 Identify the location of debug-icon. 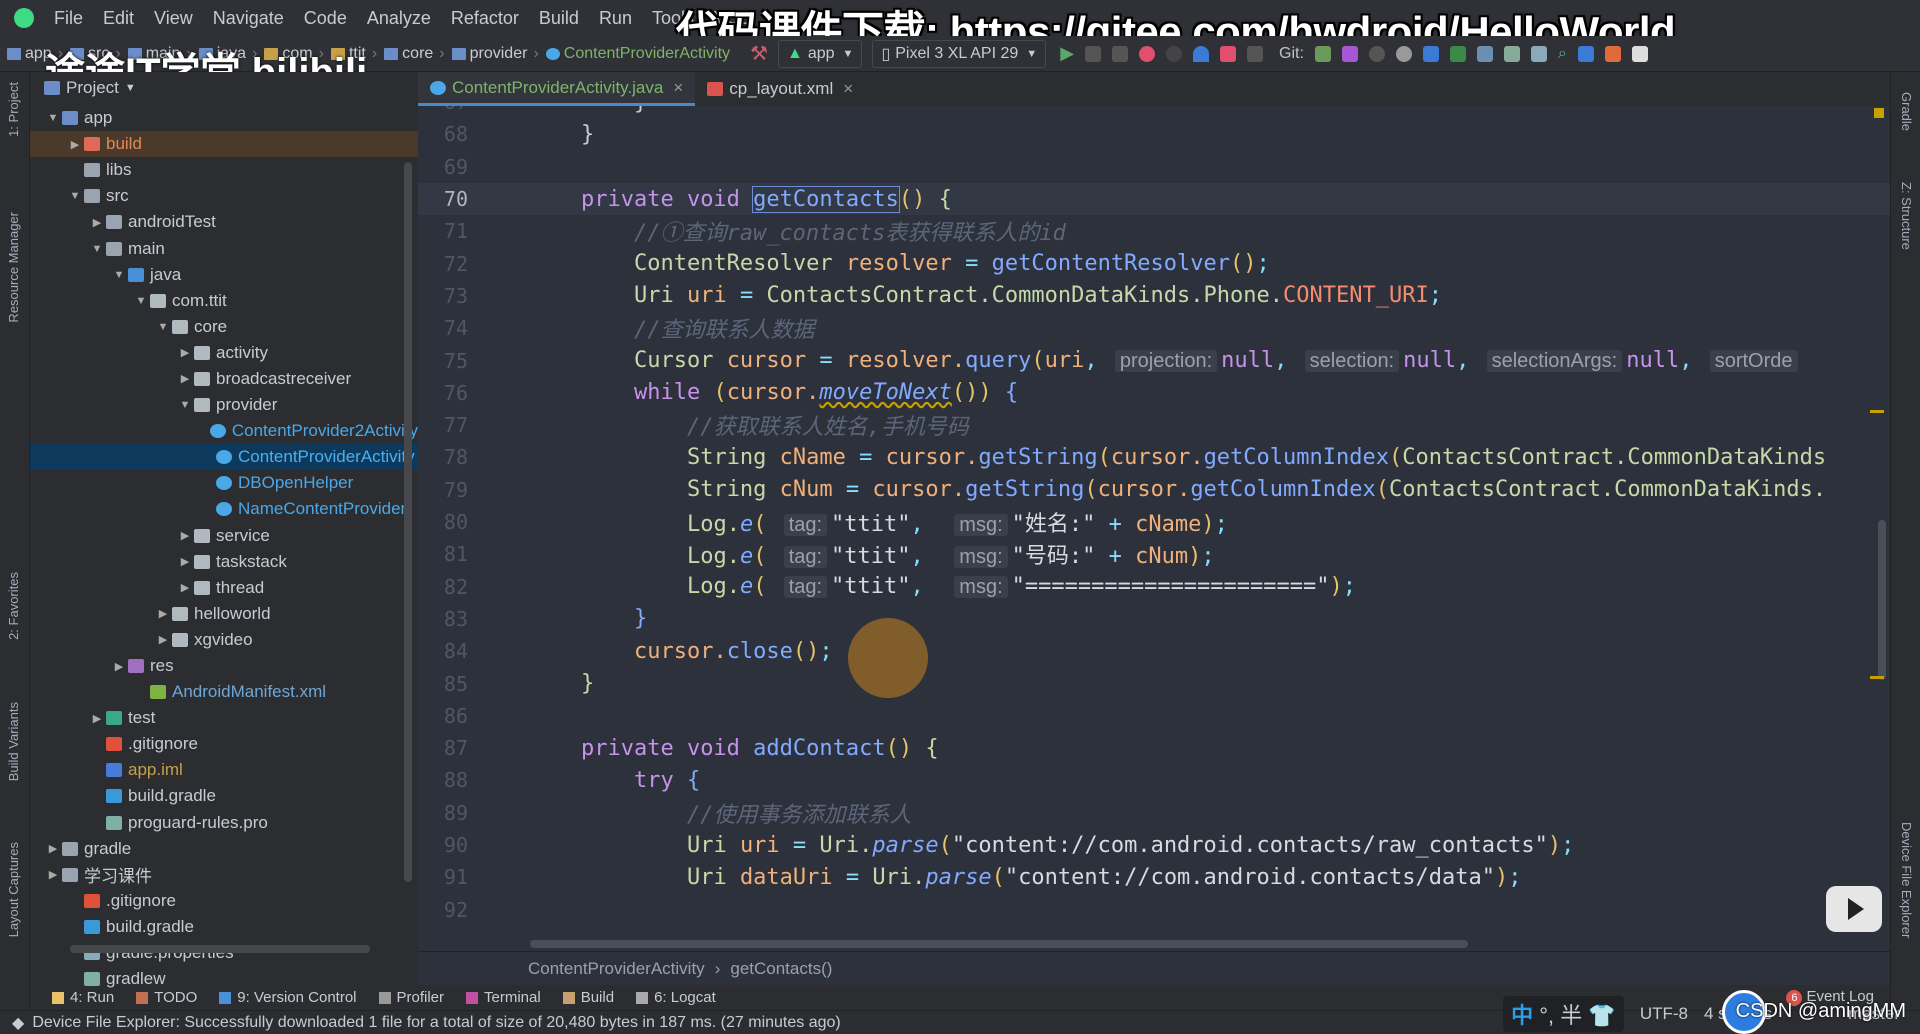
(1147, 53).